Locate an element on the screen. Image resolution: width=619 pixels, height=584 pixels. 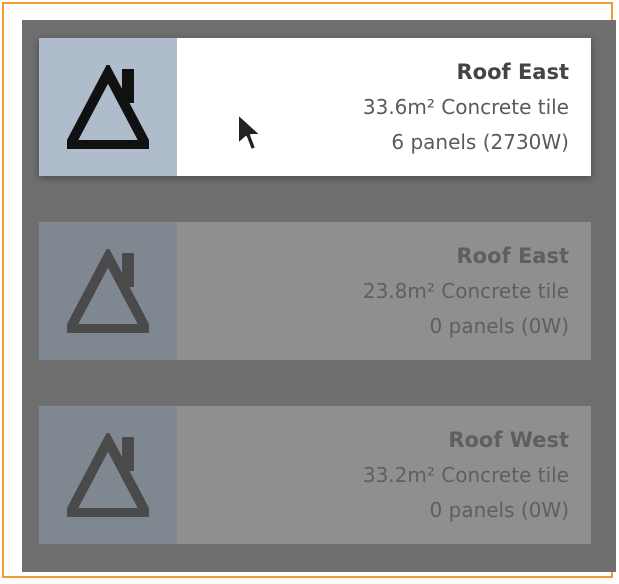
mouse-pointer-icon is located at coordinates (249, 132).